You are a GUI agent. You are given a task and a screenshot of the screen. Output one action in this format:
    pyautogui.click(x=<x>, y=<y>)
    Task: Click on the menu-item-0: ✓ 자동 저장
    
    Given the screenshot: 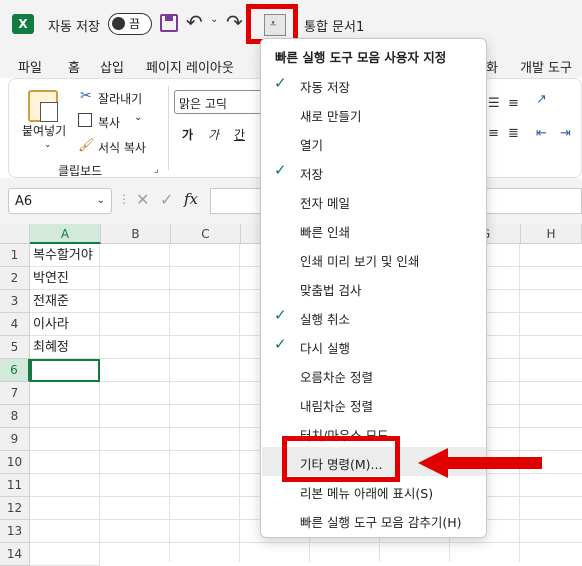 What is the action you would take?
    pyautogui.click(x=374, y=84)
    